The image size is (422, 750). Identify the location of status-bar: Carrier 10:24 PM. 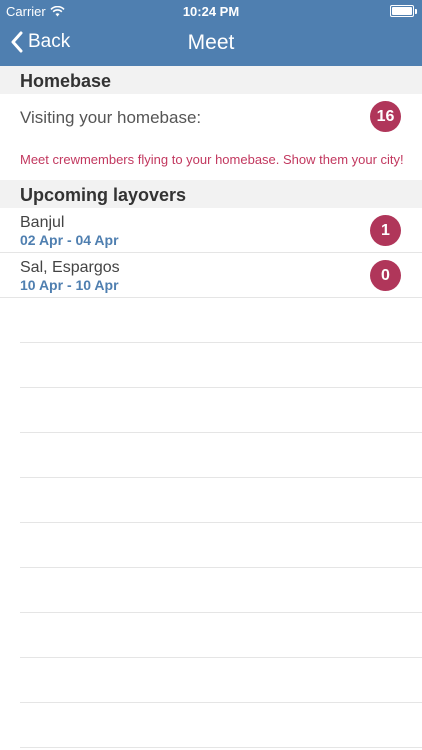
(211, 11).